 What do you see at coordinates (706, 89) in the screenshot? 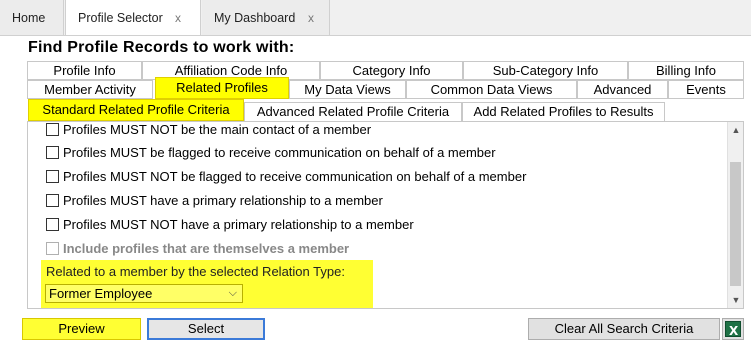
I see `tab-events: Events` at bounding box center [706, 89].